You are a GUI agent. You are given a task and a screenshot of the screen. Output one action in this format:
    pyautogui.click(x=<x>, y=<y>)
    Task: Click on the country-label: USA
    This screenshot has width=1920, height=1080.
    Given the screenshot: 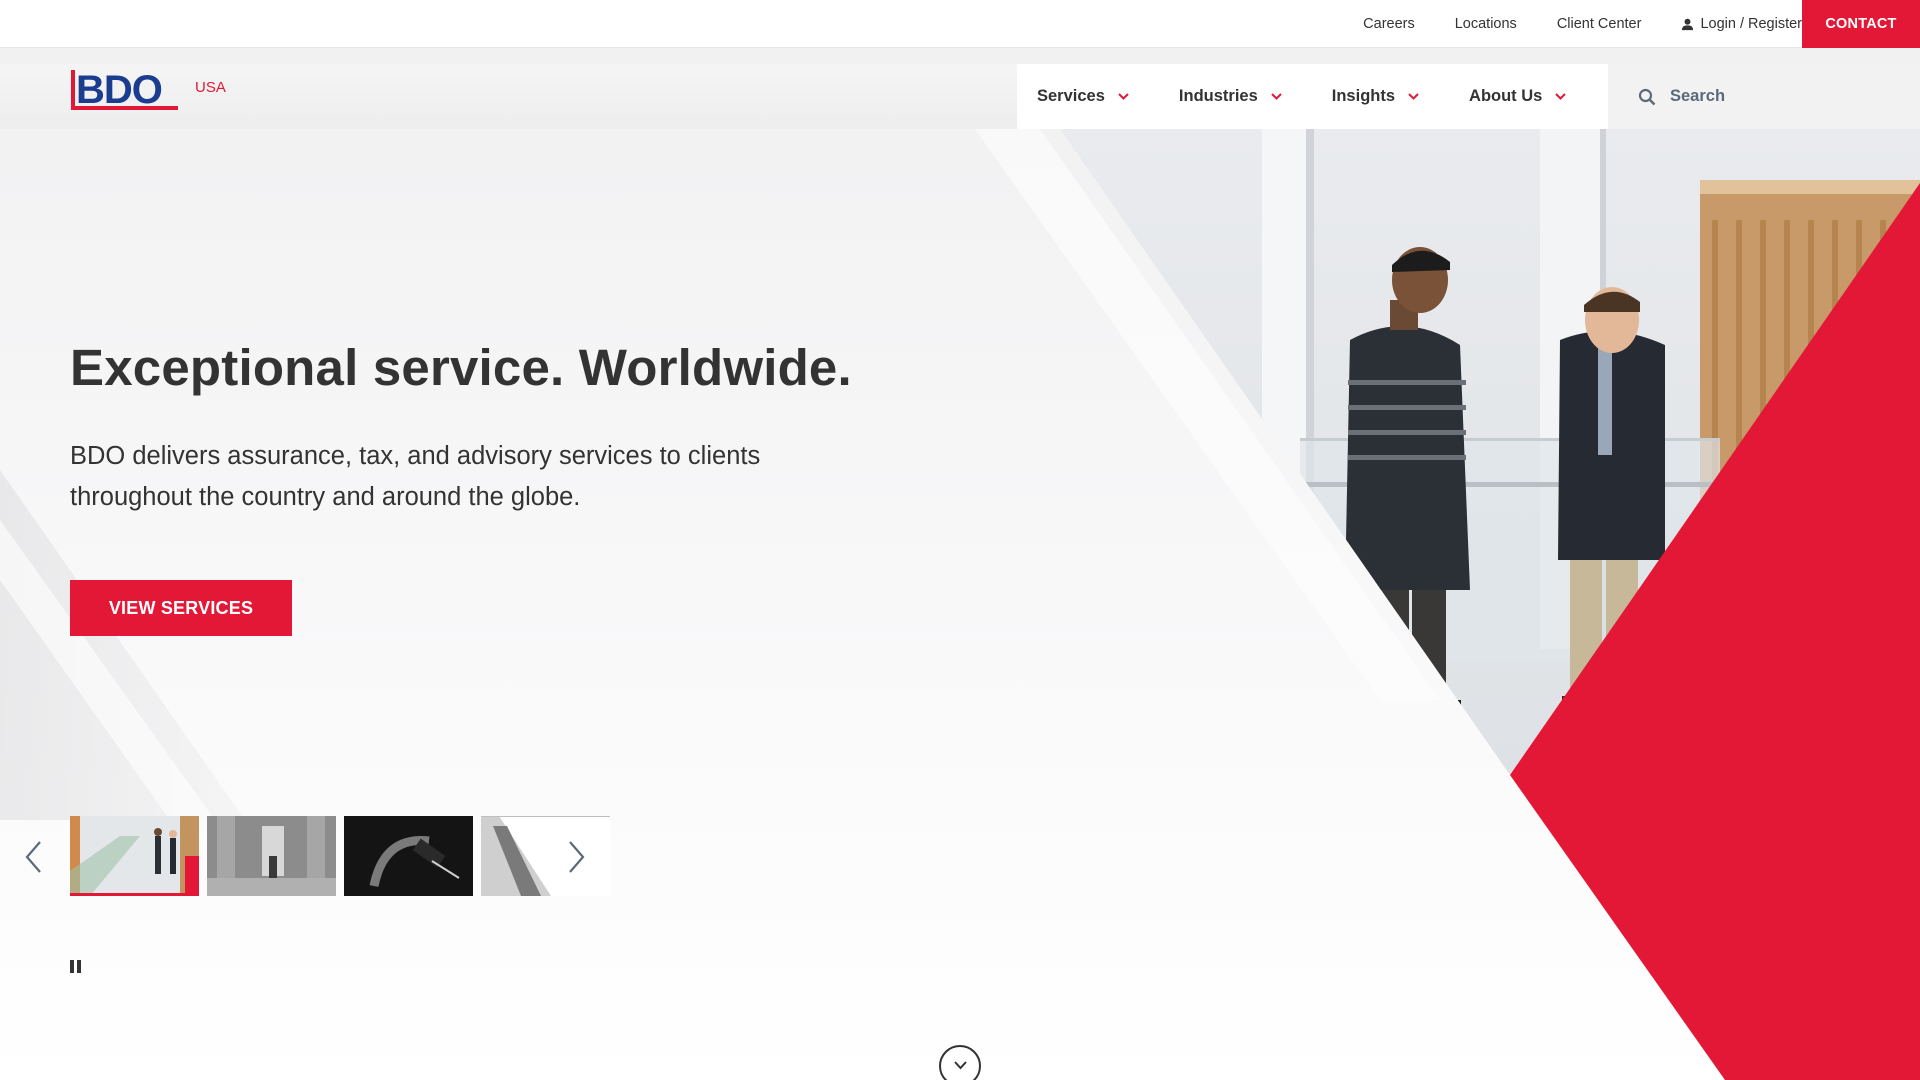 What is the action you would take?
    pyautogui.click(x=210, y=87)
    